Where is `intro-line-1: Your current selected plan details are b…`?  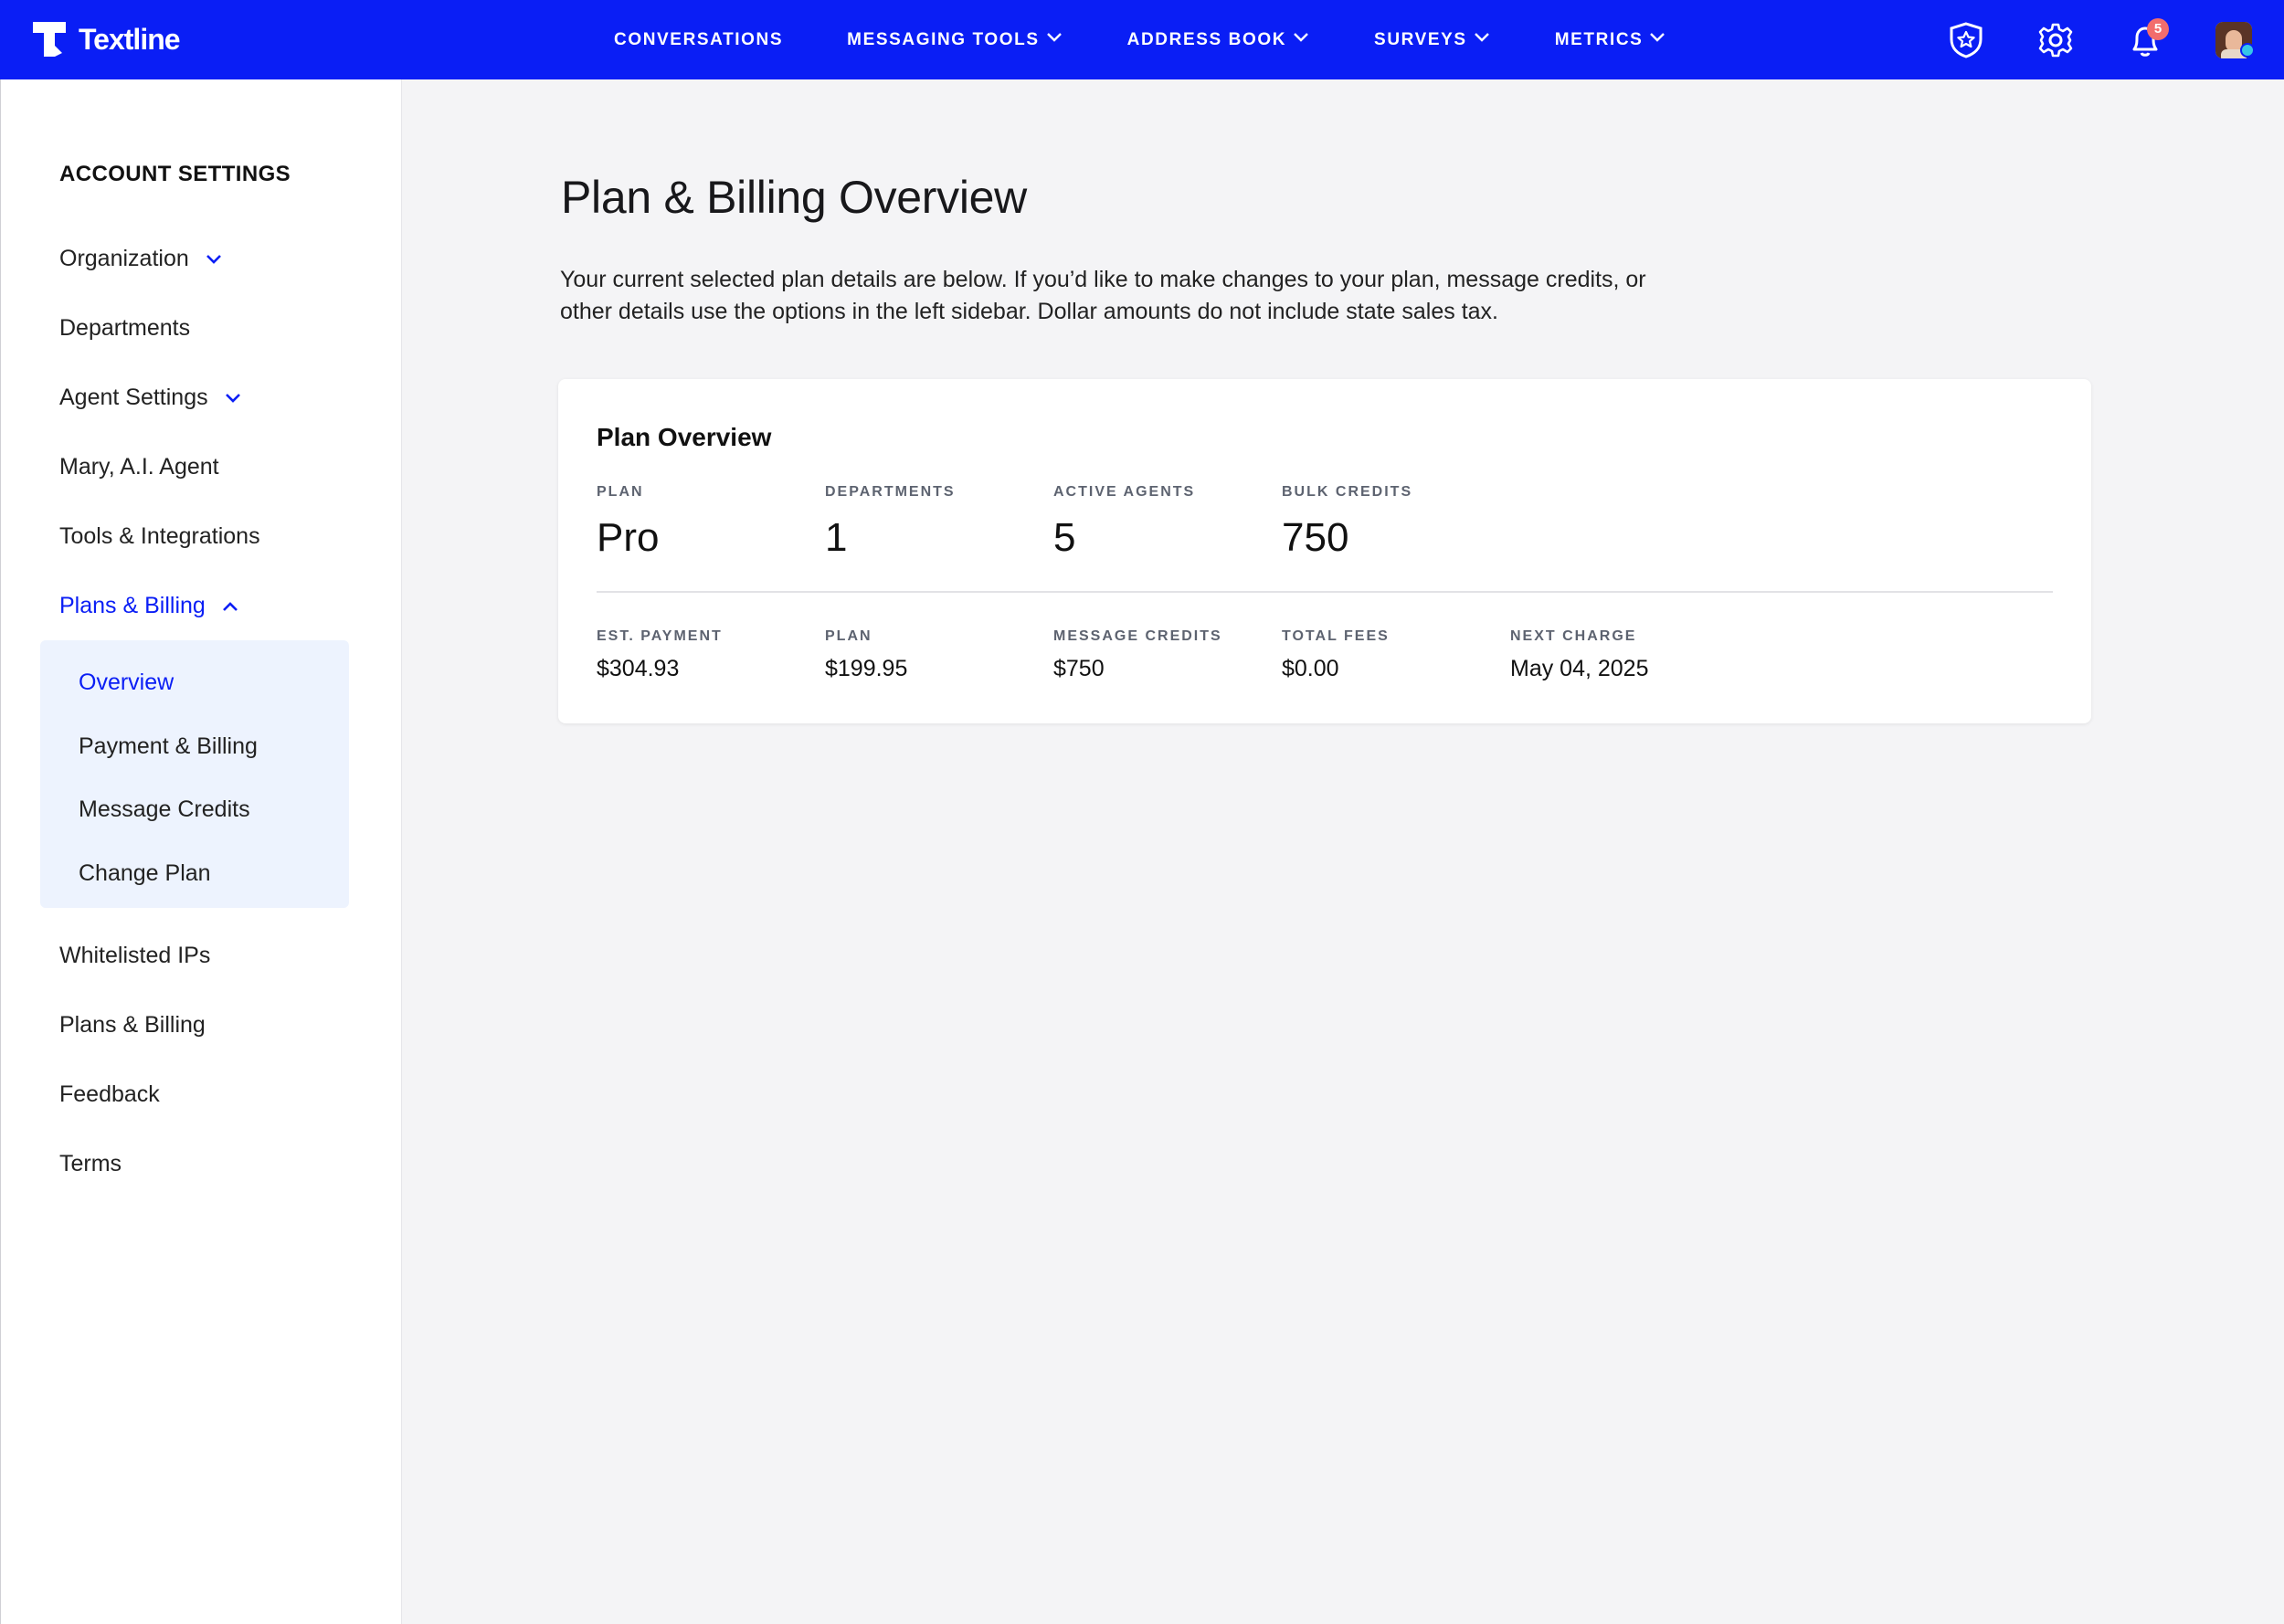 intro-line-1: Your current selected plan details are b… is located at coordinates (1103, 280).